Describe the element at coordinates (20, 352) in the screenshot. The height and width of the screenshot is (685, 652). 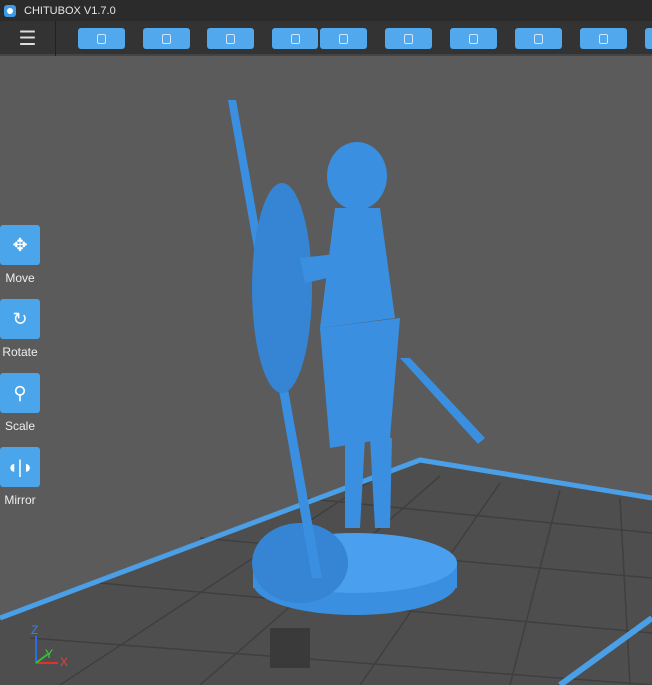
I see `rotate-label: Rotate` at that location.